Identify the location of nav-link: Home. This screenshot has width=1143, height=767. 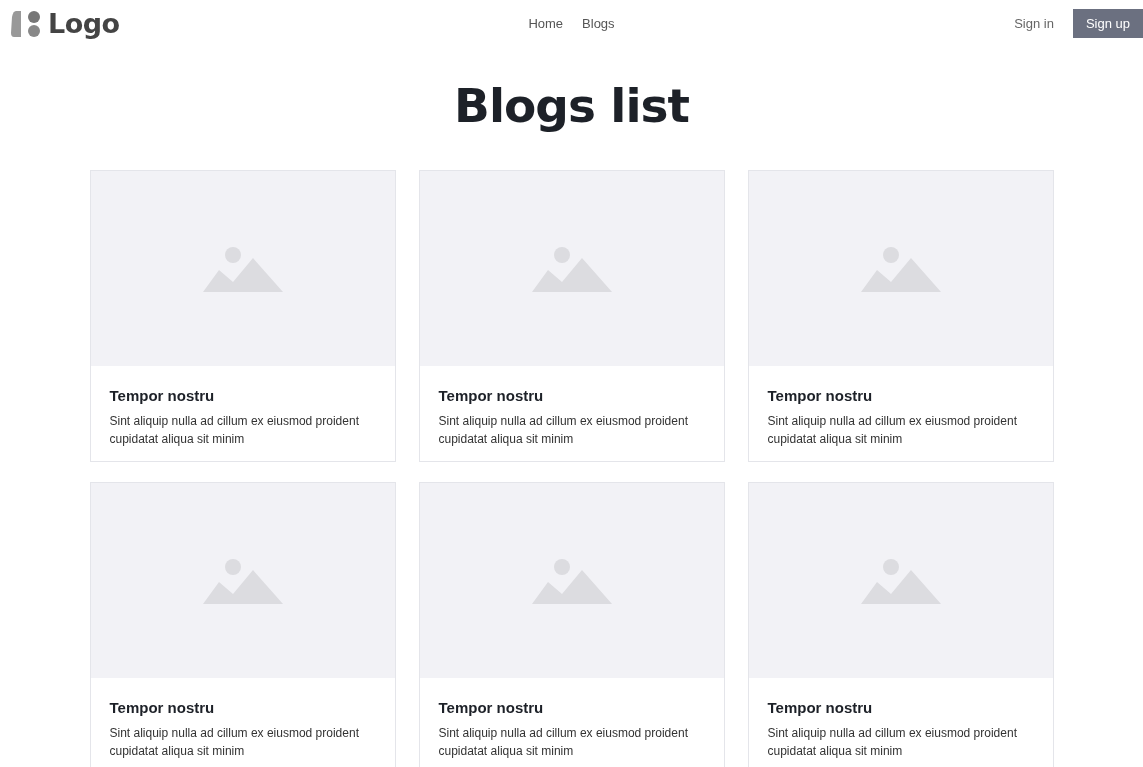
(546, 23).